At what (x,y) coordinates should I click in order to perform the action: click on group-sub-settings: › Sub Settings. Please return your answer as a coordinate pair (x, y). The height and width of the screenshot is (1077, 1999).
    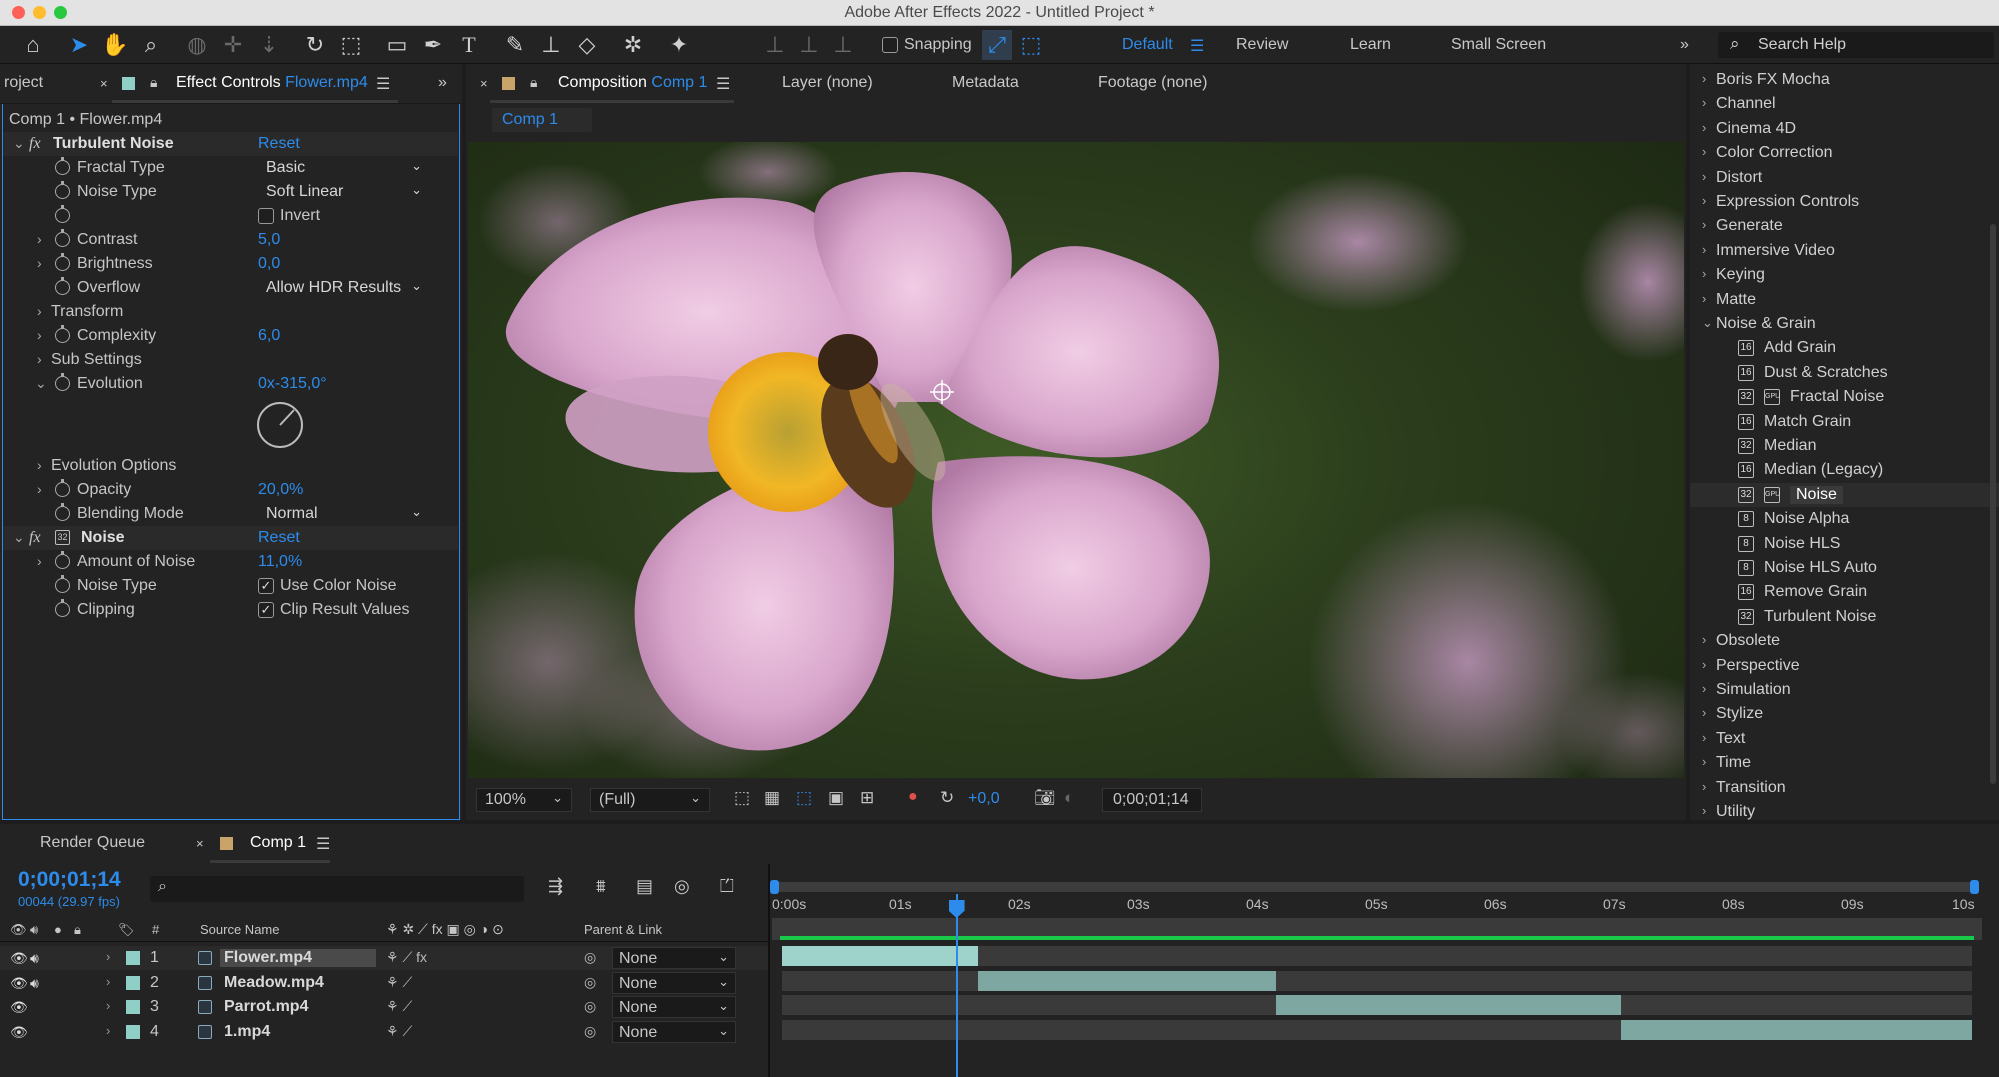
    Looking at the image, I should click on (230, 360).